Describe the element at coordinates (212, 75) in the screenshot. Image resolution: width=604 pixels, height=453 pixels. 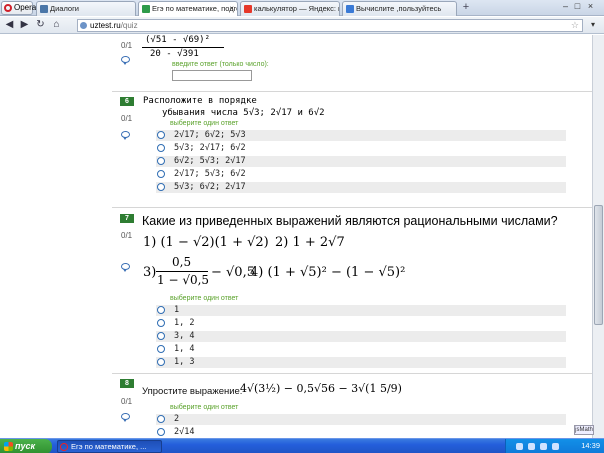
I see `answer-input` at that location.